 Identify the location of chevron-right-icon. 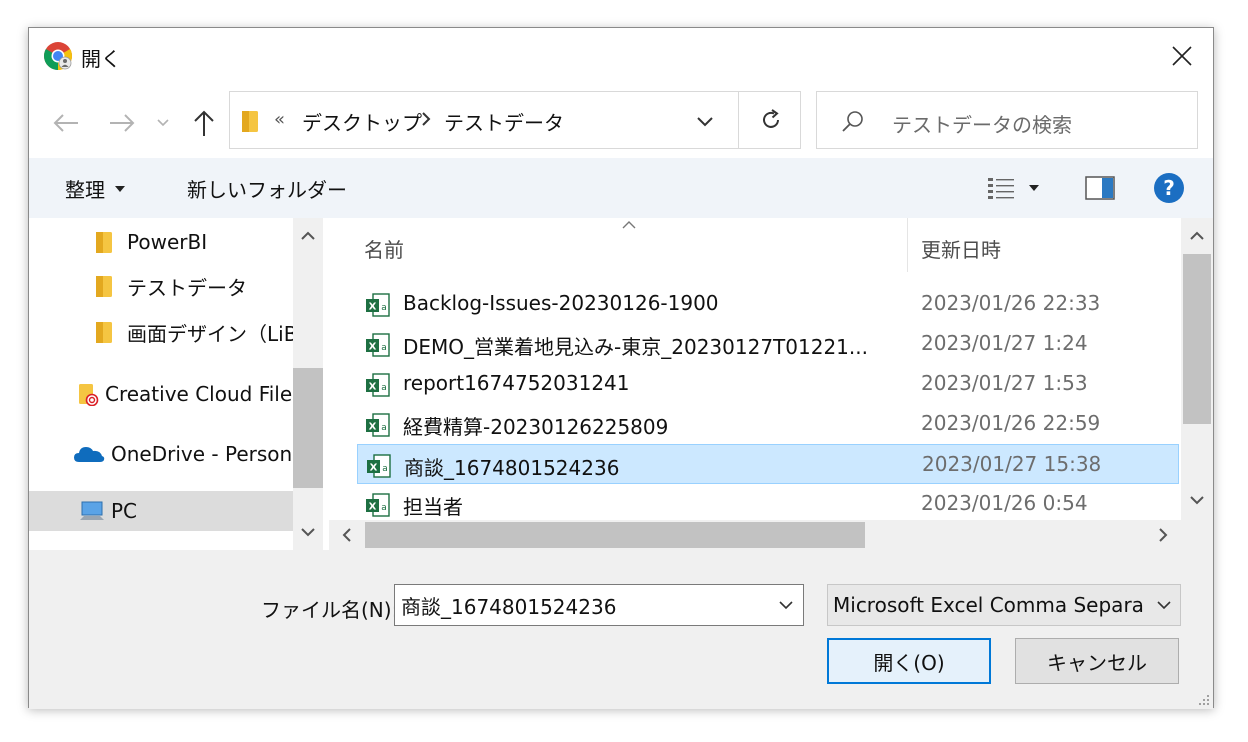
(426, 119).